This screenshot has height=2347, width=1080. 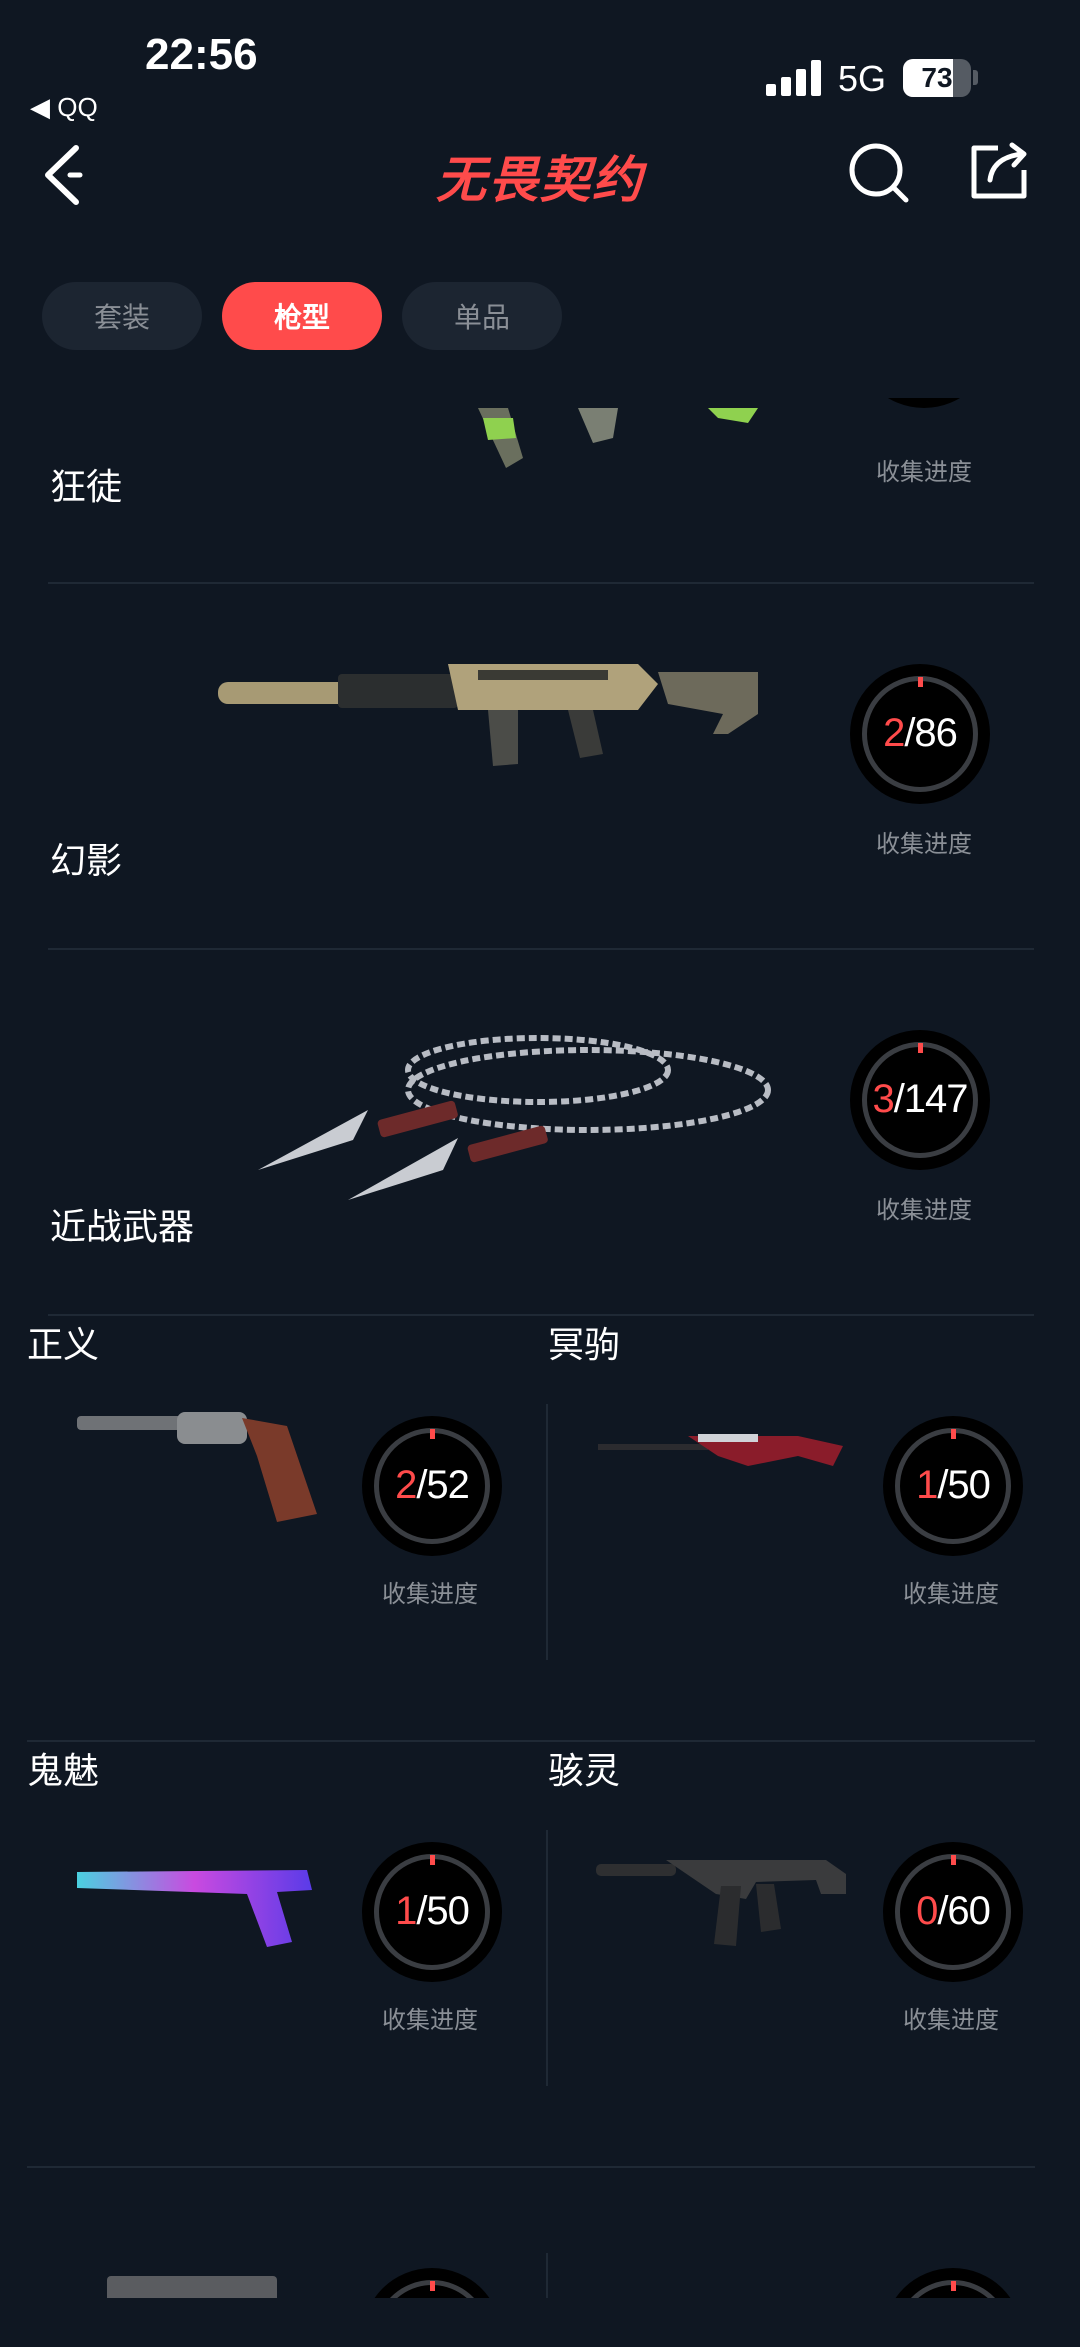 What do you see at coordinates (999, 171) in the screenshot?
I see `share-icon` at bounding box center [999, 171].